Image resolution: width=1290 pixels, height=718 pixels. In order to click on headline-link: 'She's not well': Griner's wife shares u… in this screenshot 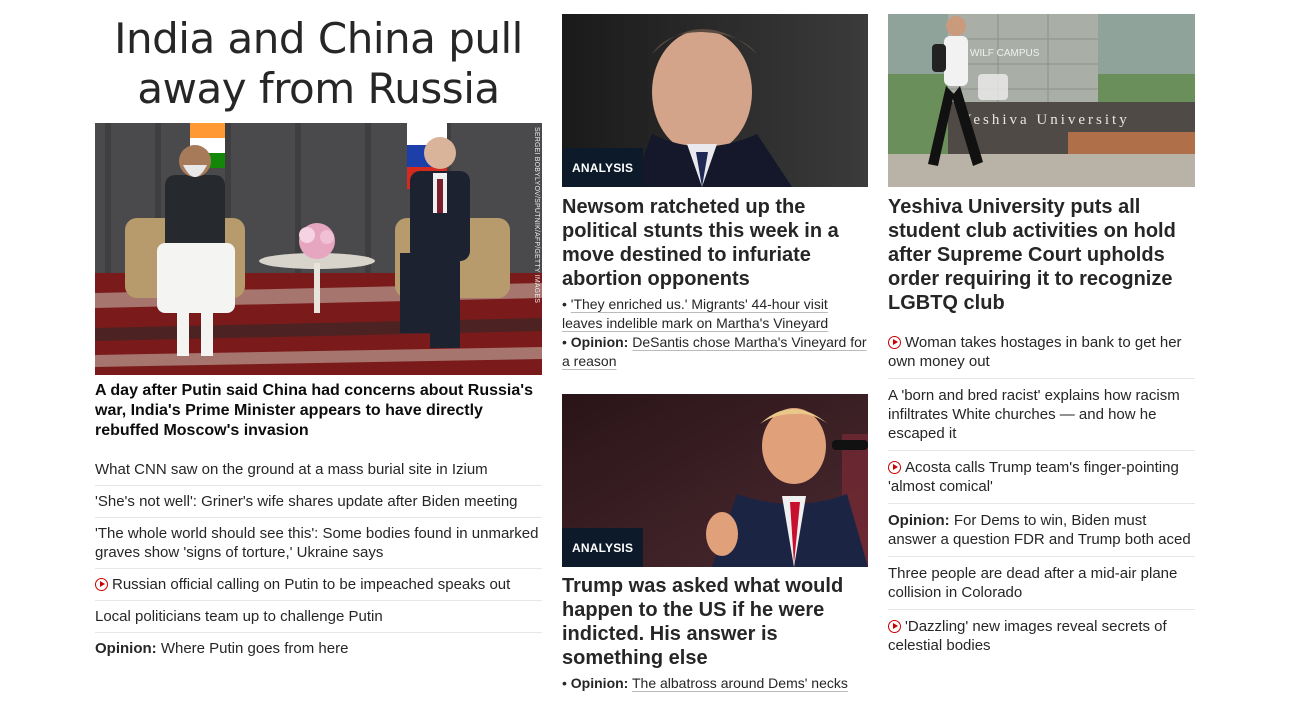, I will do `click(318, 501)`.